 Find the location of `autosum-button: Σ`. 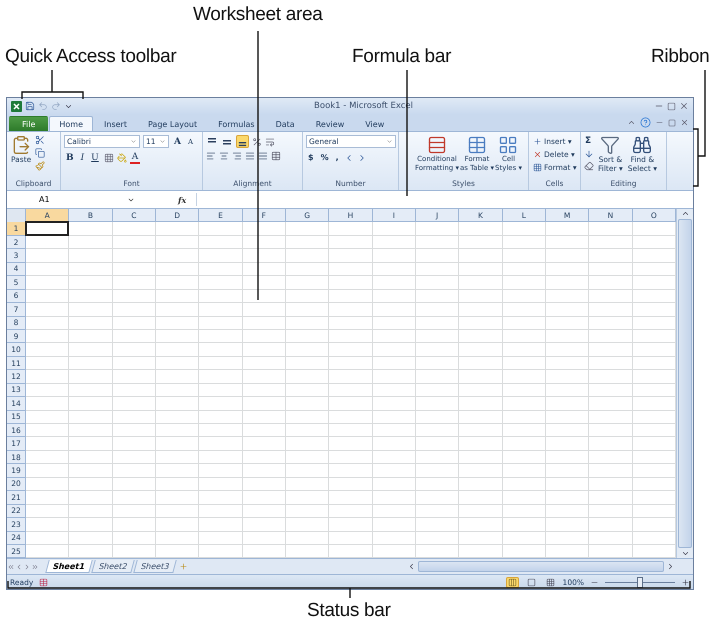

autosum-button: Σ is located at coordinates (589, 141).